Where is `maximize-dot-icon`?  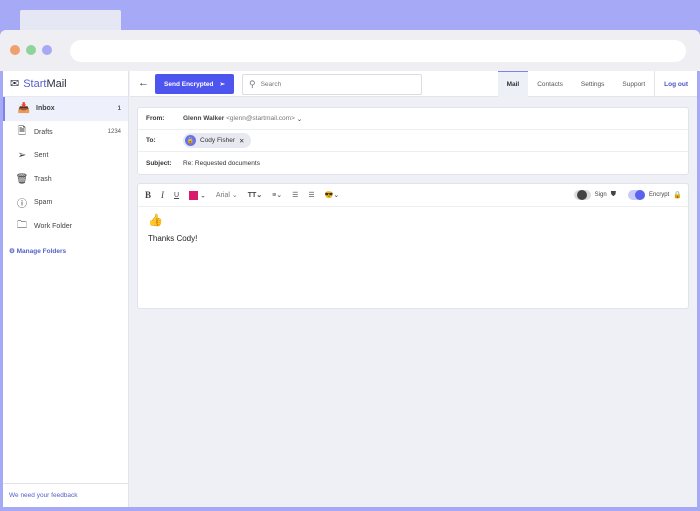 maximize-dot-icon is located at coordinates (47, 50).